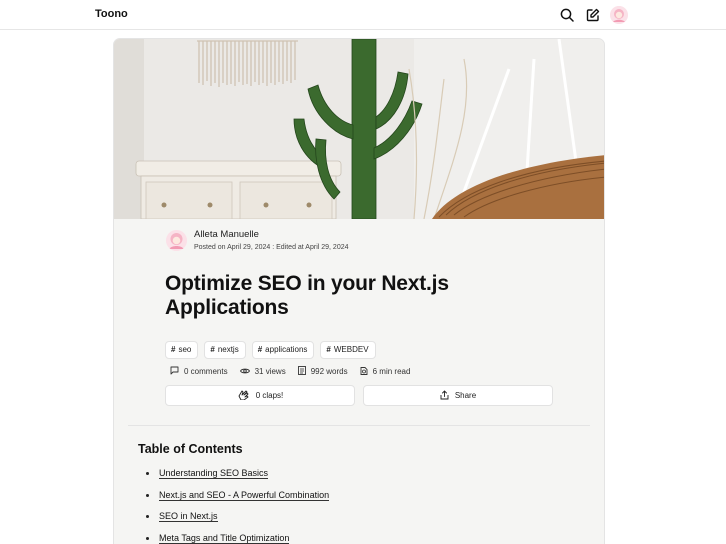  I want to click on book-icon, so click(364, 371).